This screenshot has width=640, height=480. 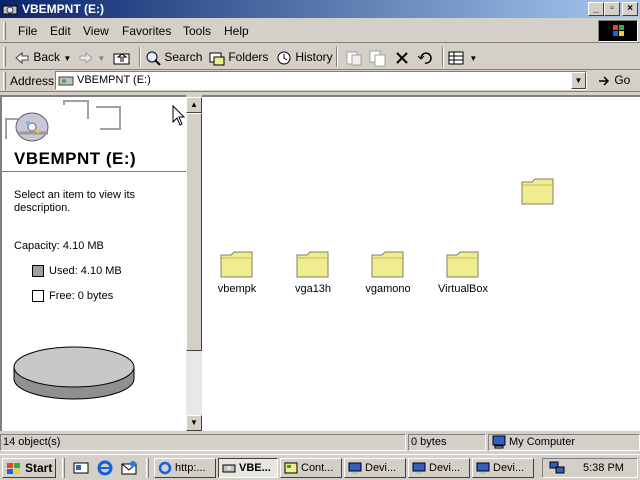 I want to click on scroll-thumb, so click(x=194, y=232).